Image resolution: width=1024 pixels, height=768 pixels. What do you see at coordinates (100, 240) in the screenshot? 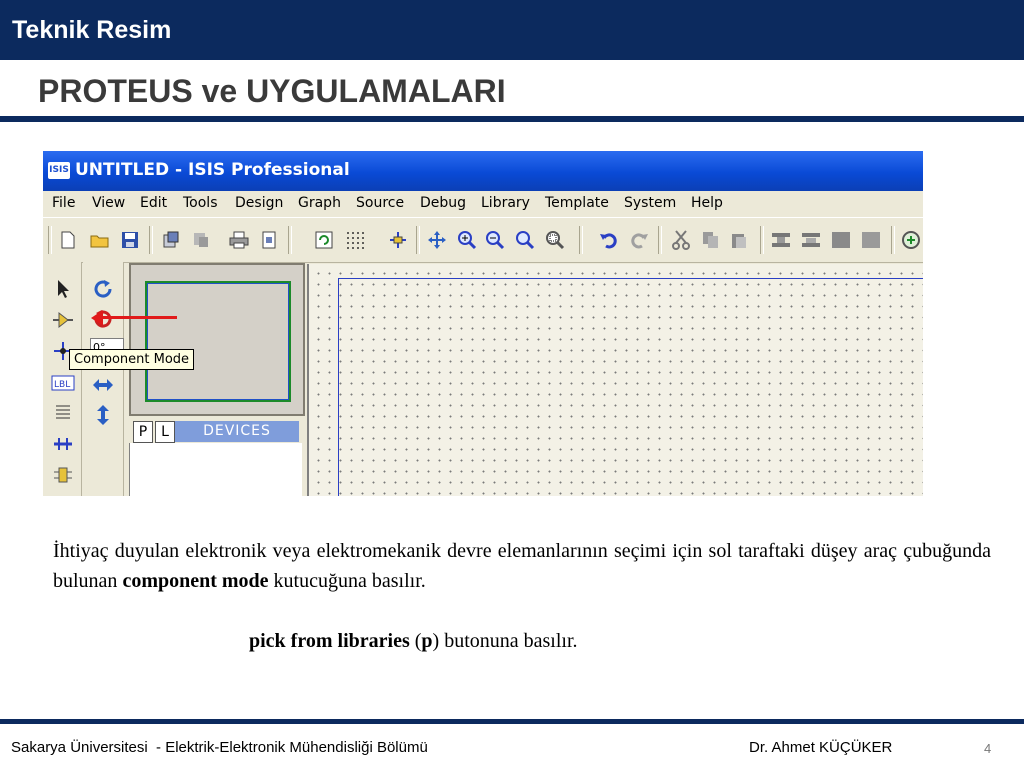
I see `open-folder-icon` at bounding box center [100, 240].